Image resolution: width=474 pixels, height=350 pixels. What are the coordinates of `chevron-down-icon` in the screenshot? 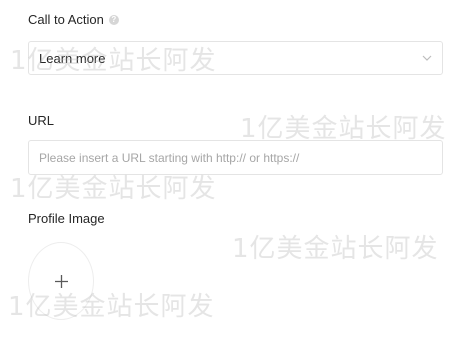 It's located at (427, 58).